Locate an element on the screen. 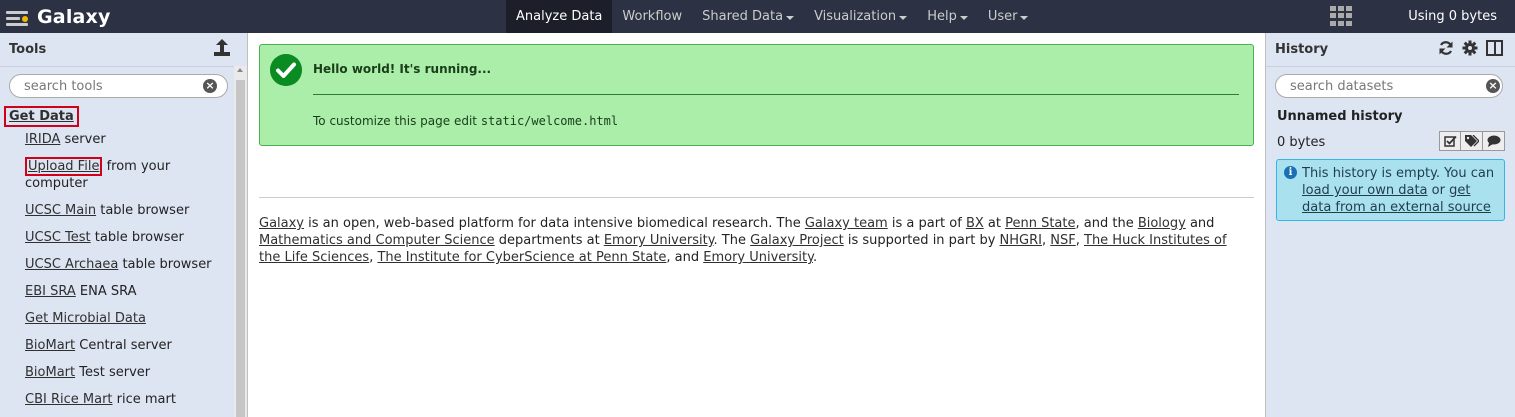  link-bx: BX is located at coordinates (975, 223).